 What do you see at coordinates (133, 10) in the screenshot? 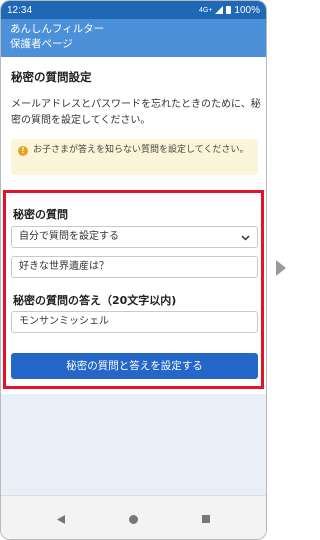
I see `status-bar: 12:34 4G+ 100%` at bounding box center [133, 10].